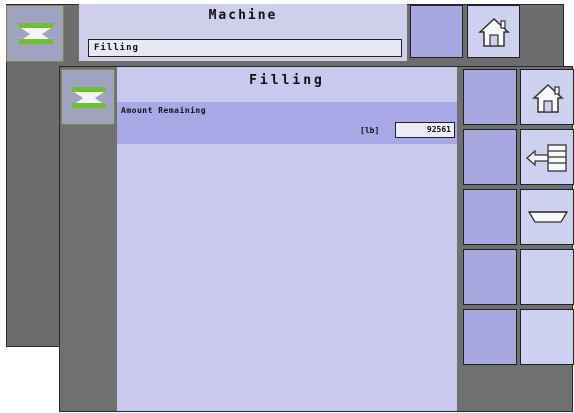 Image resolution: width=574 pixels, height=413 pixels. I want to click on tank-fill-icon, so click(547, 157).